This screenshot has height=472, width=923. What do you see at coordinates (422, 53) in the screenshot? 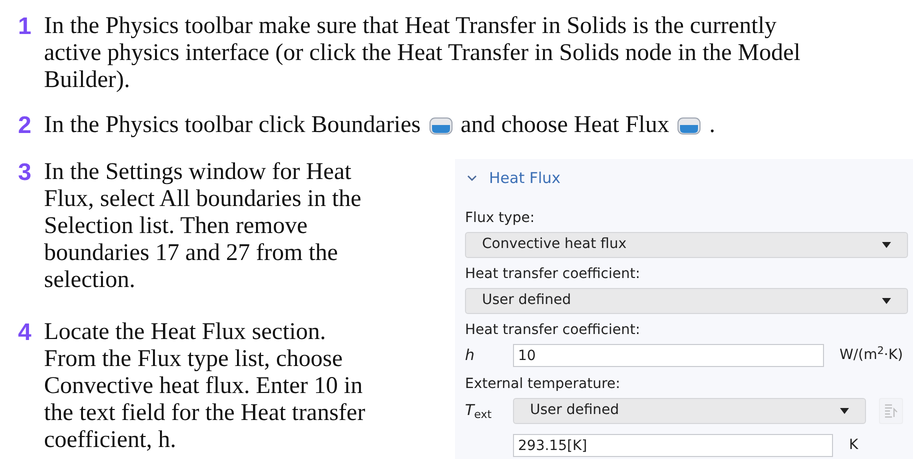
I see `step-text: In the Physics toolbar make sure that Heat Transfer in Solids is the currently active physics interface (or click the Heat Transfer in Solids node in the Model Builder).` at bounding box center [422, 53].